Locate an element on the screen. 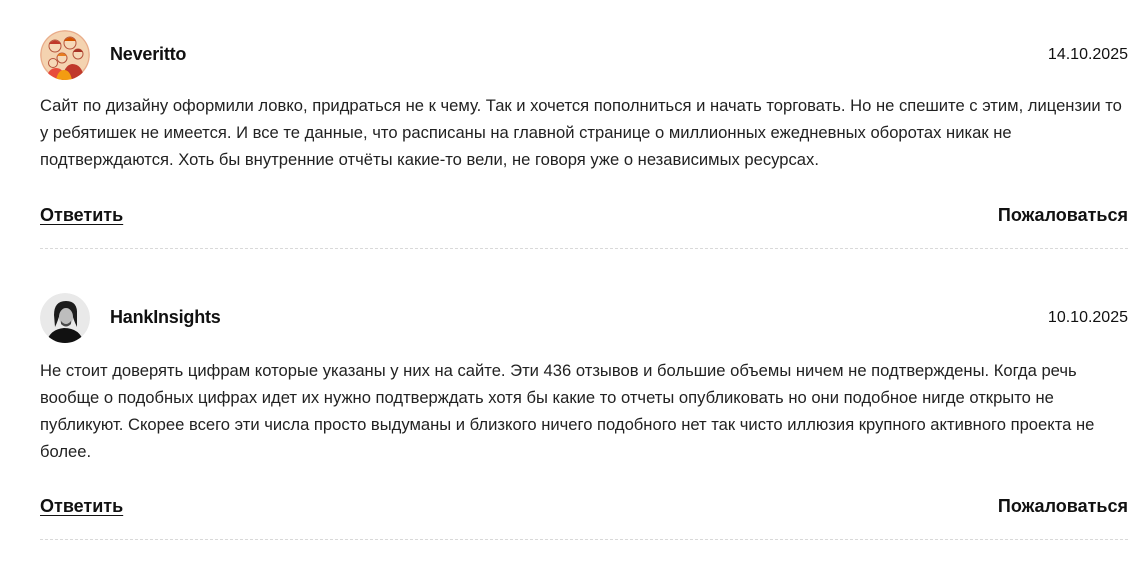 This screenshot has height=573, width=1143. bw-portrait-avatar-icon is located at coordinates (65, 318).